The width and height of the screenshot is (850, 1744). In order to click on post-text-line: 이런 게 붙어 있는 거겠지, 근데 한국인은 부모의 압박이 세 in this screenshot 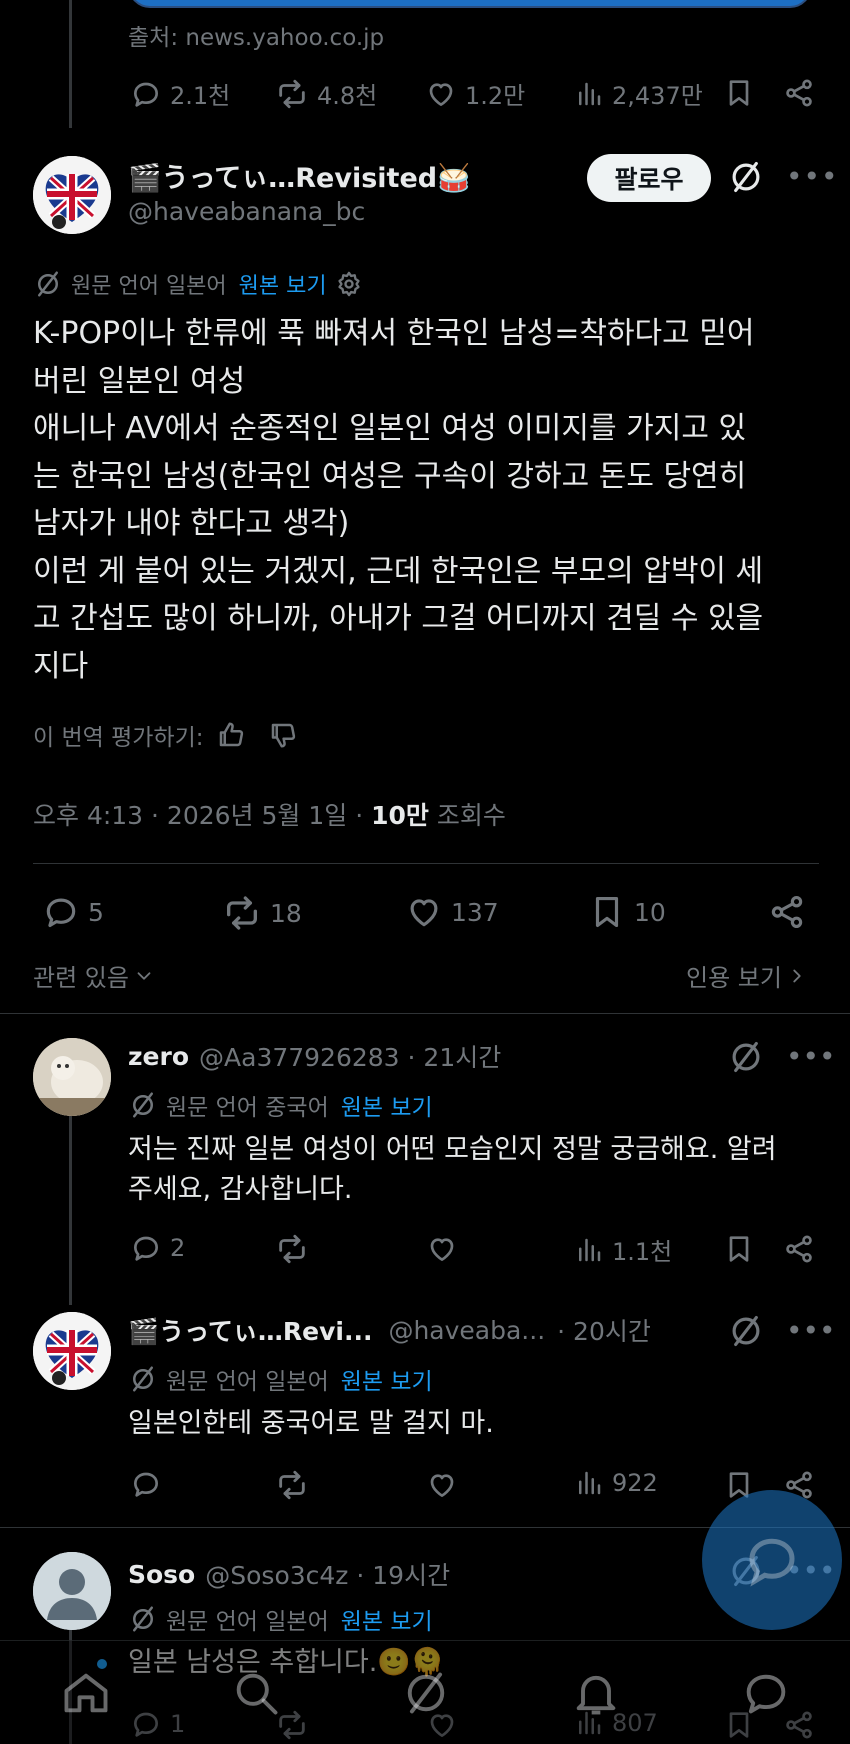, I will do `click(398, 571)`.